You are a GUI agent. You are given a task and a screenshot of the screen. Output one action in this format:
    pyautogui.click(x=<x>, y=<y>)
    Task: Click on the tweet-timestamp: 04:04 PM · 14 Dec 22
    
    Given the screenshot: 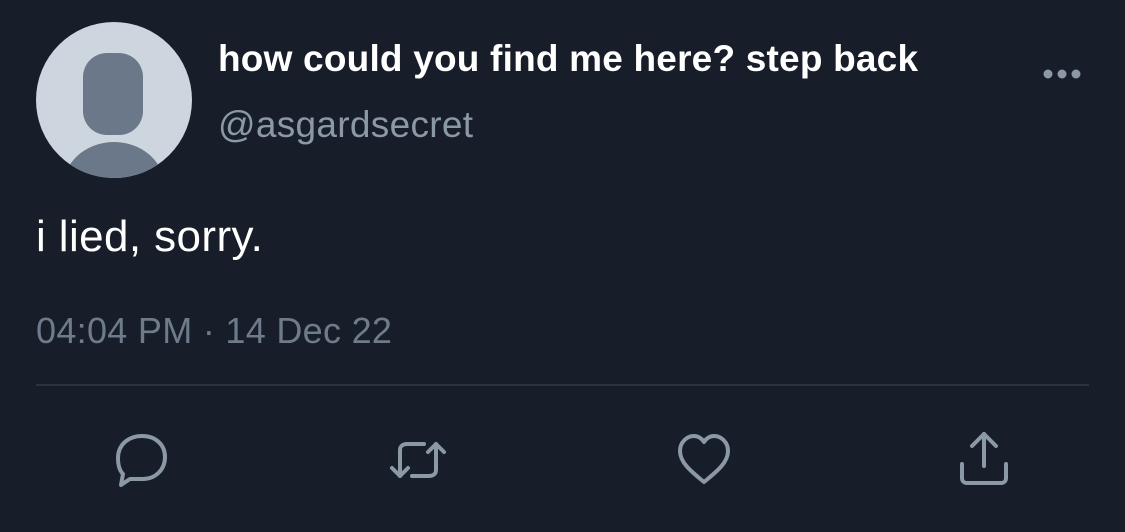 What is the action you would take?
    pyautogui.click(x=214, y=331)
    